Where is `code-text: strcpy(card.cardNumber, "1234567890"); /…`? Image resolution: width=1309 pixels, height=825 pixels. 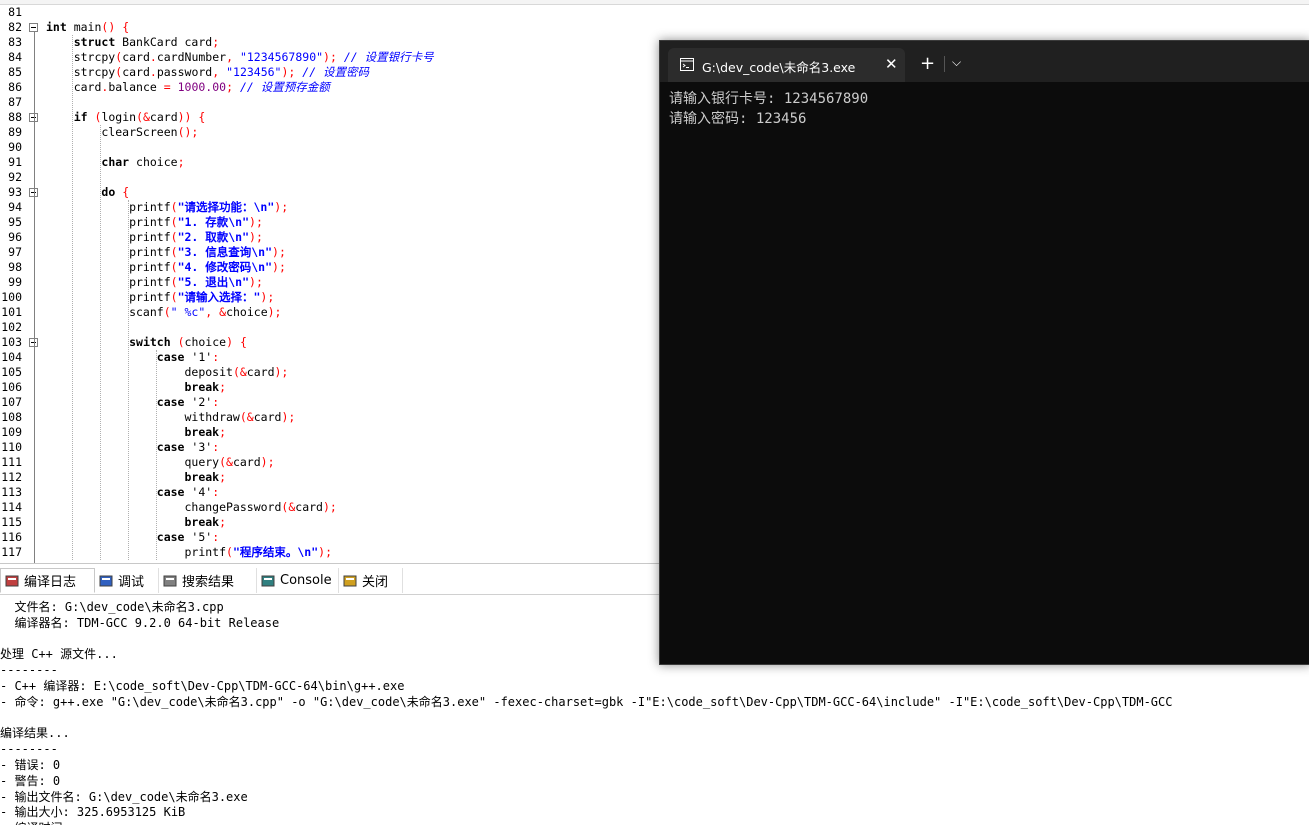 code-text: strcpy(card.cardNumber, "1234567890"); /… is located at coordinates (240, 57).